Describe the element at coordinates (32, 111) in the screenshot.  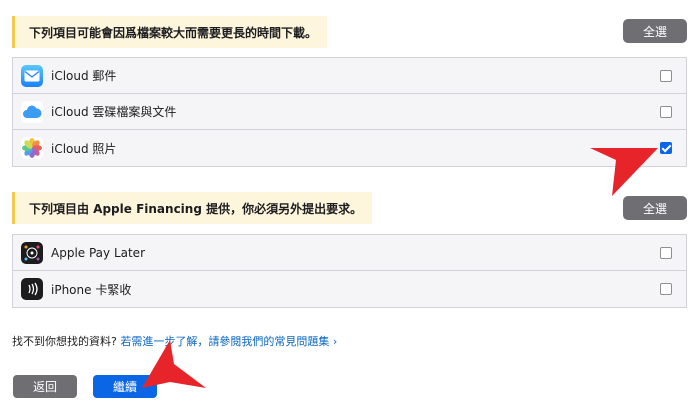
I see `icloud-drive-icon` at that location.